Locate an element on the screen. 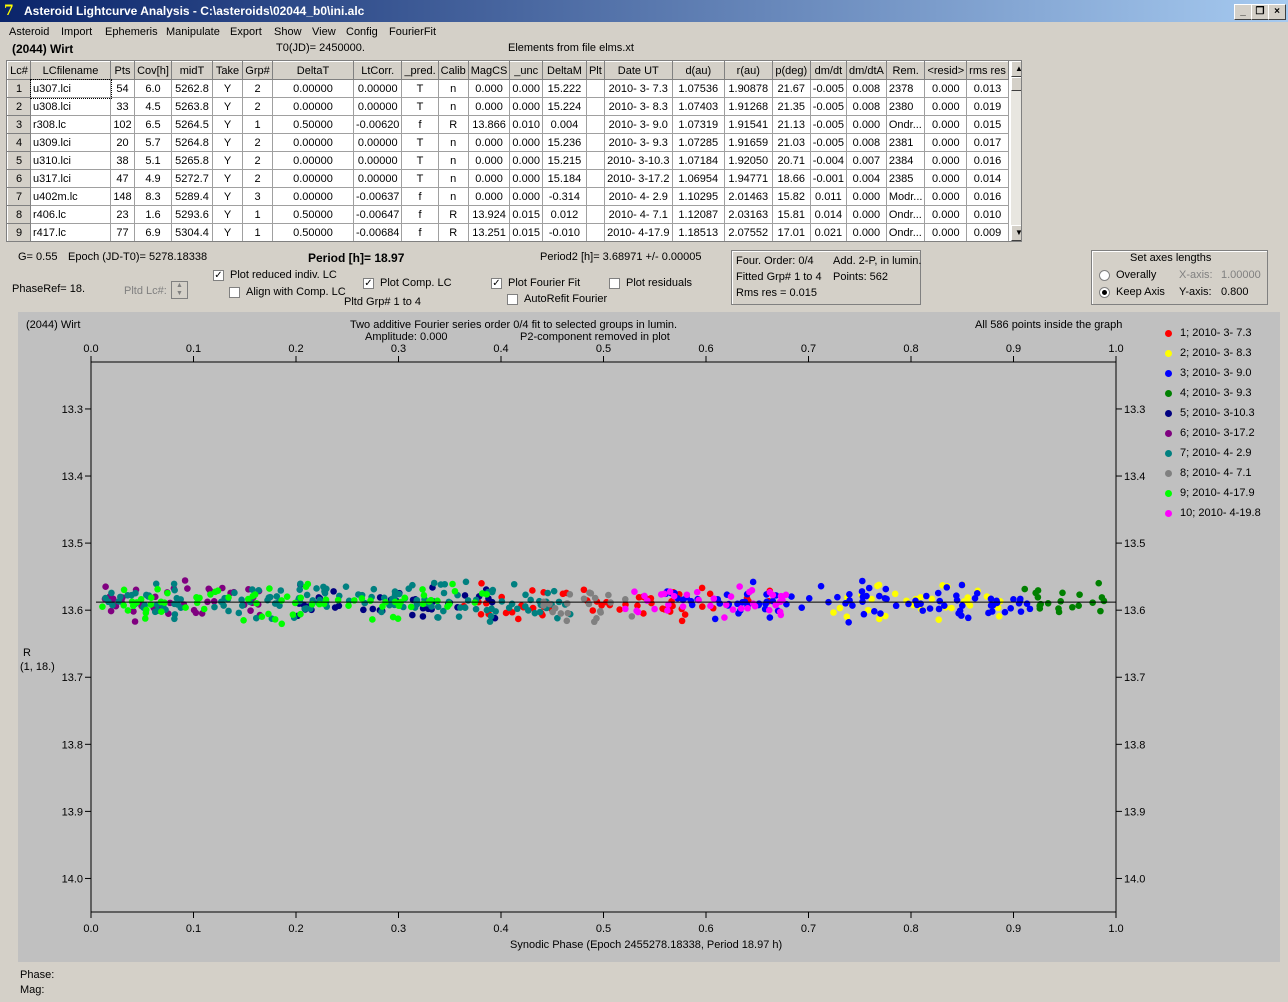  table-cell: 2 is located at coordinates (257, 142).